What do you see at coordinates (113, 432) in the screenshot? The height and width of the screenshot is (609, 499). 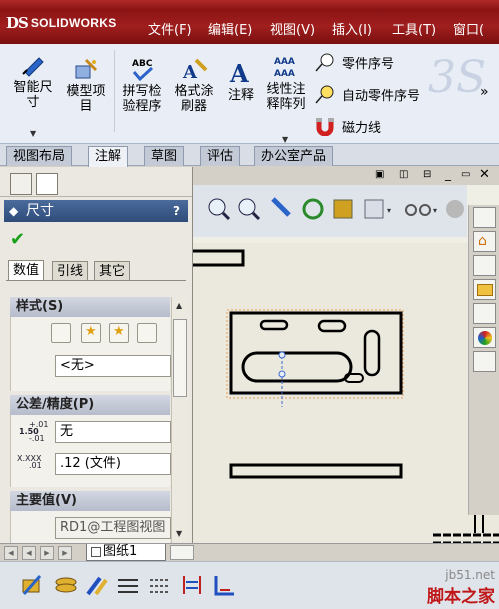 I see `tolerance-type-select: 无` at bounding box center [113, 432].